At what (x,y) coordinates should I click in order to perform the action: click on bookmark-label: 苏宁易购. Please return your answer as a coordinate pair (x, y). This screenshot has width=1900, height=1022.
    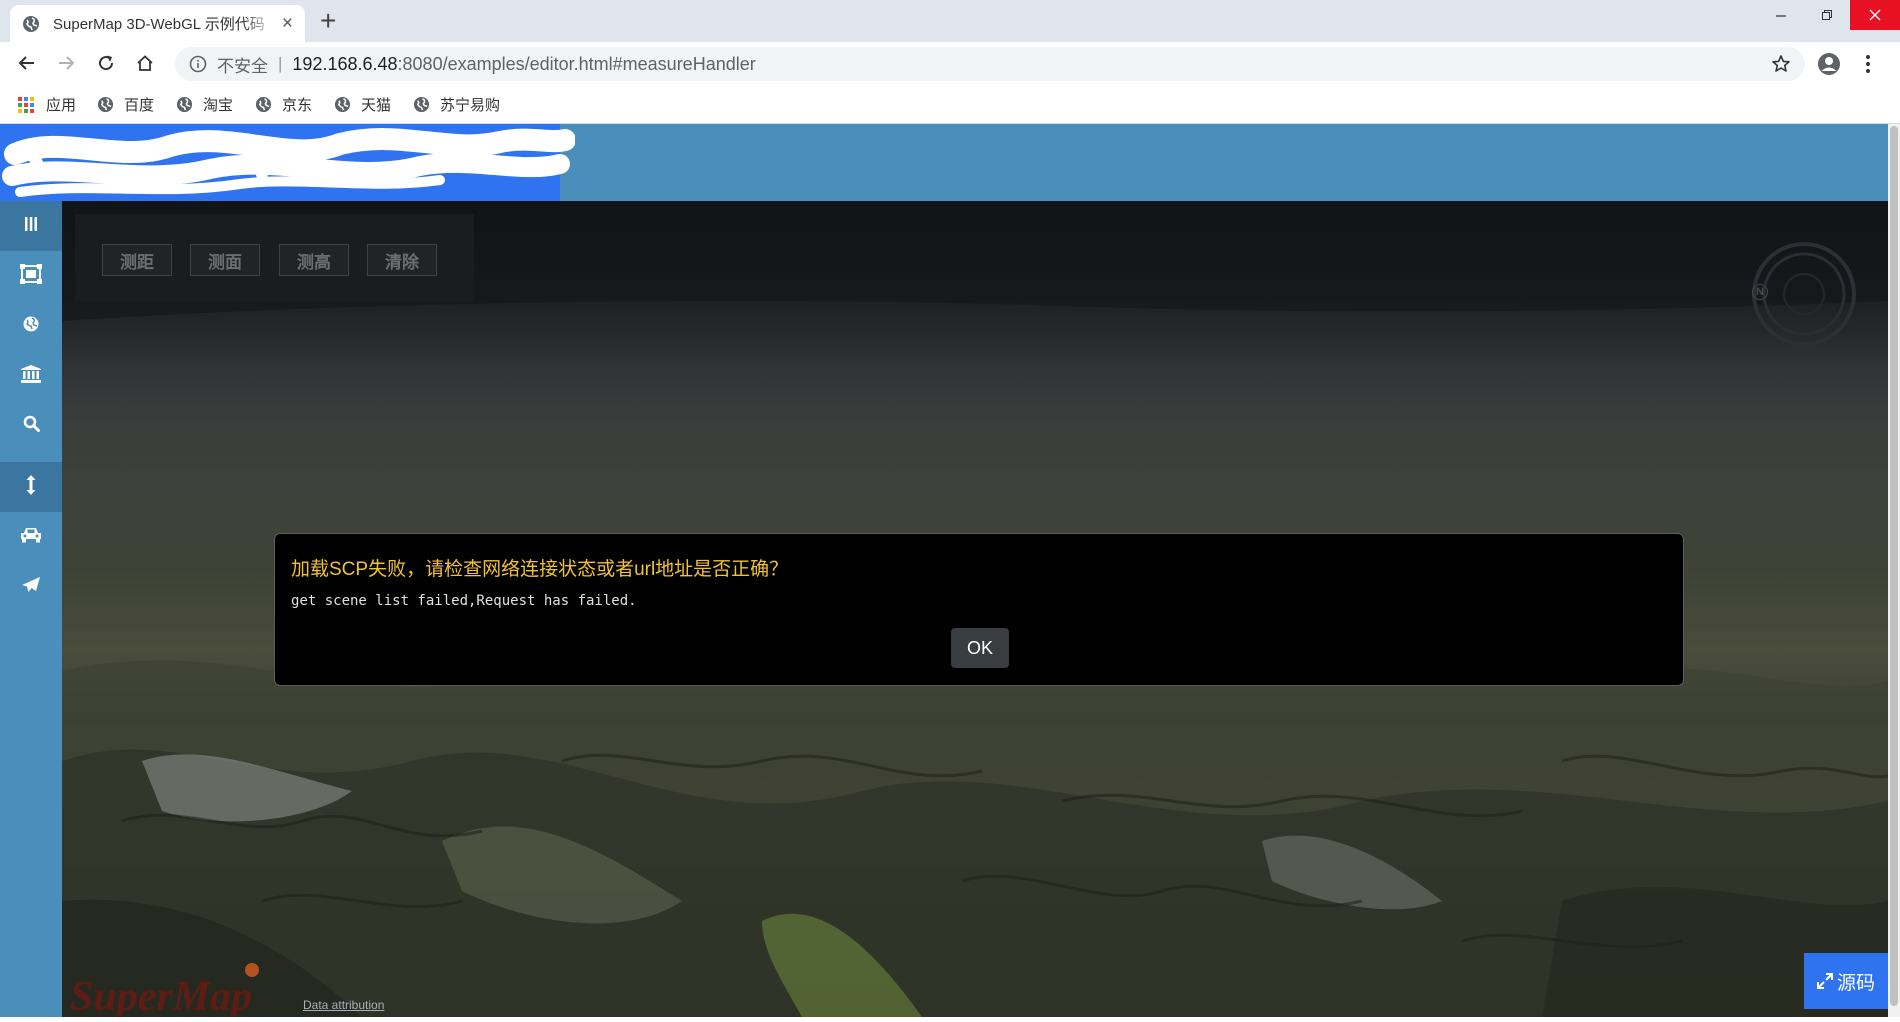
    Looking at the image, I should click on (470, 105).